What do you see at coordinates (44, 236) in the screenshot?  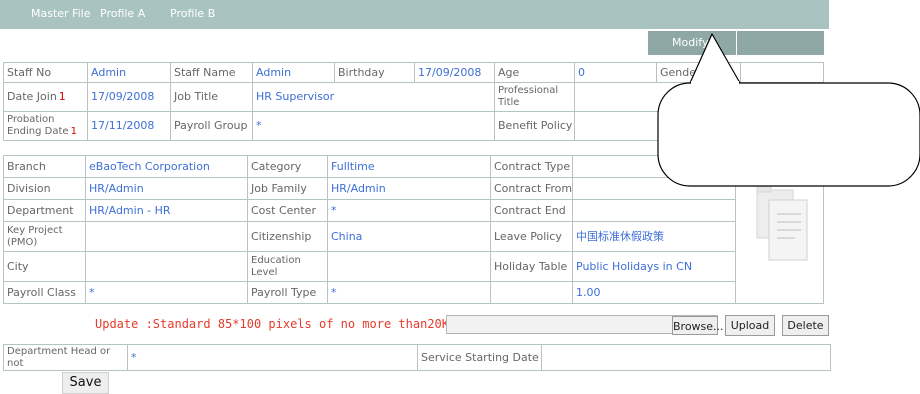 I see `key-project-label: Key Project (PMO)` at bounding box center [44, 236].